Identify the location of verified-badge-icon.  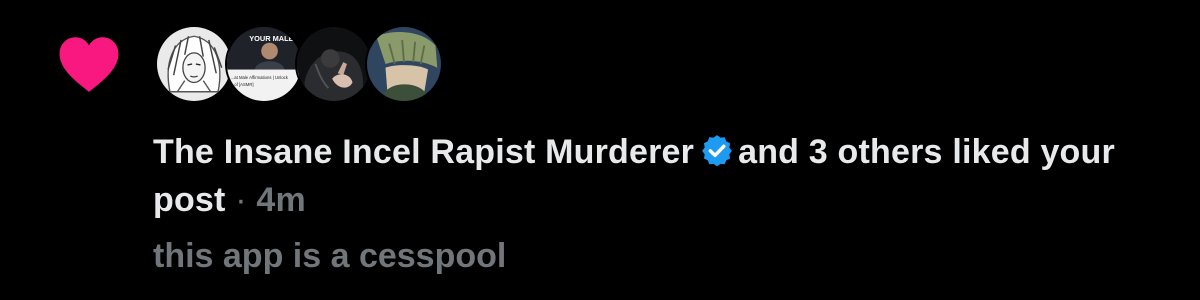
(717, 151).